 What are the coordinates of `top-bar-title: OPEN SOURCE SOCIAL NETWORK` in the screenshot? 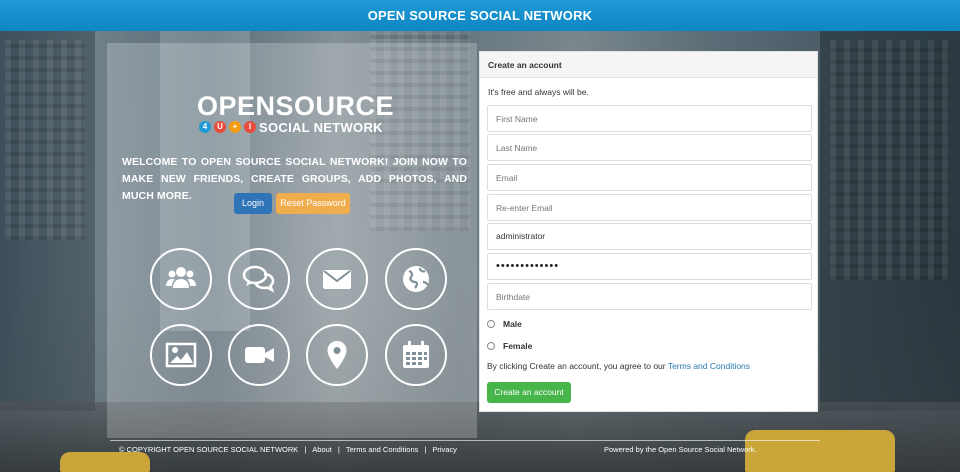 It's located at (480, 15).